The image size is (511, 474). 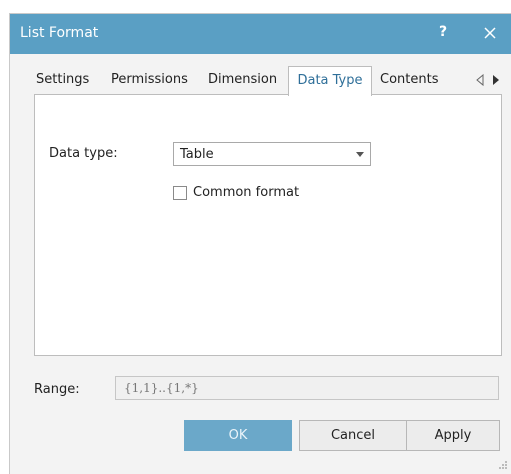 What do you see at coordinates (272, 154) in the screenshot?
I see `data-type-select: Table` at bounding box center [272, 154].